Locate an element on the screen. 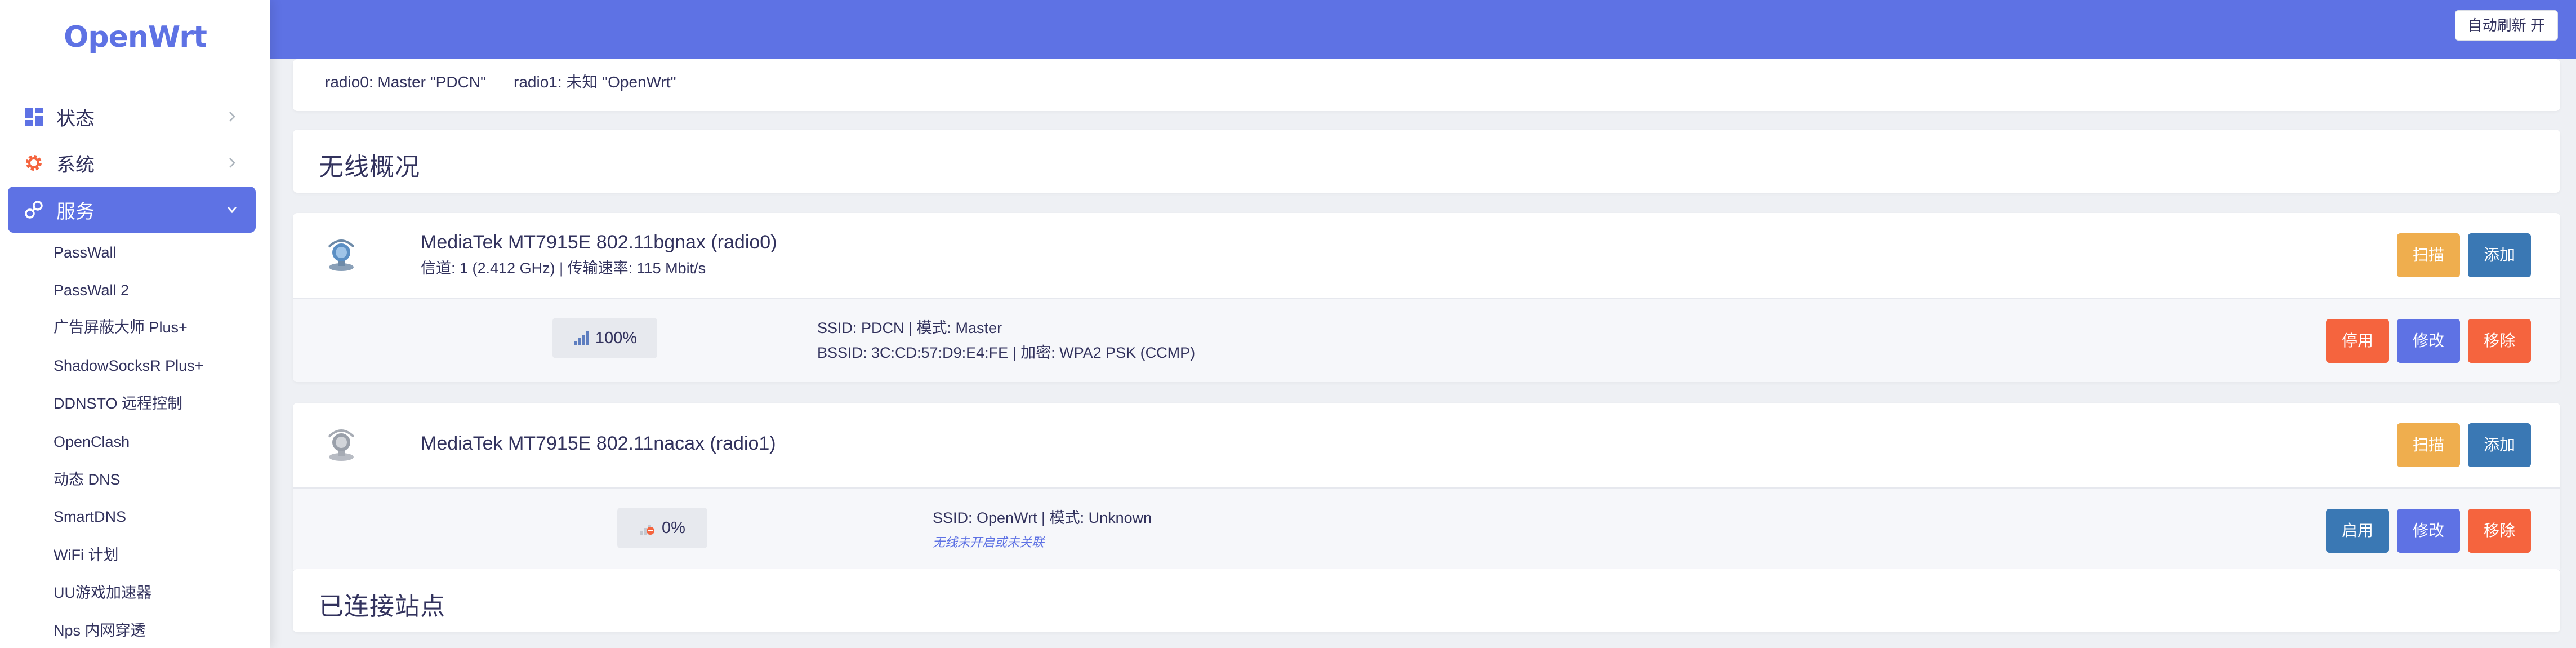  radio0-edit-button: 修改 is located at coordinates (2428, 341).